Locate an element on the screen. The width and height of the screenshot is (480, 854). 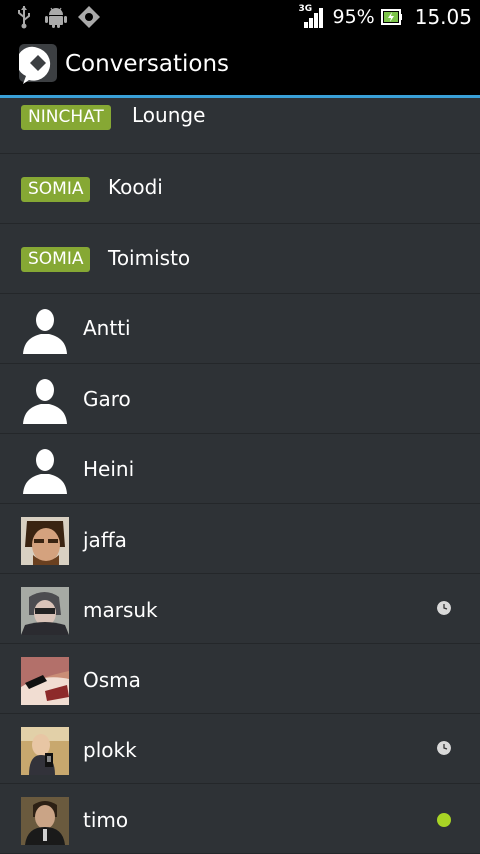
usb-icon is located at coordinates (24, 17).